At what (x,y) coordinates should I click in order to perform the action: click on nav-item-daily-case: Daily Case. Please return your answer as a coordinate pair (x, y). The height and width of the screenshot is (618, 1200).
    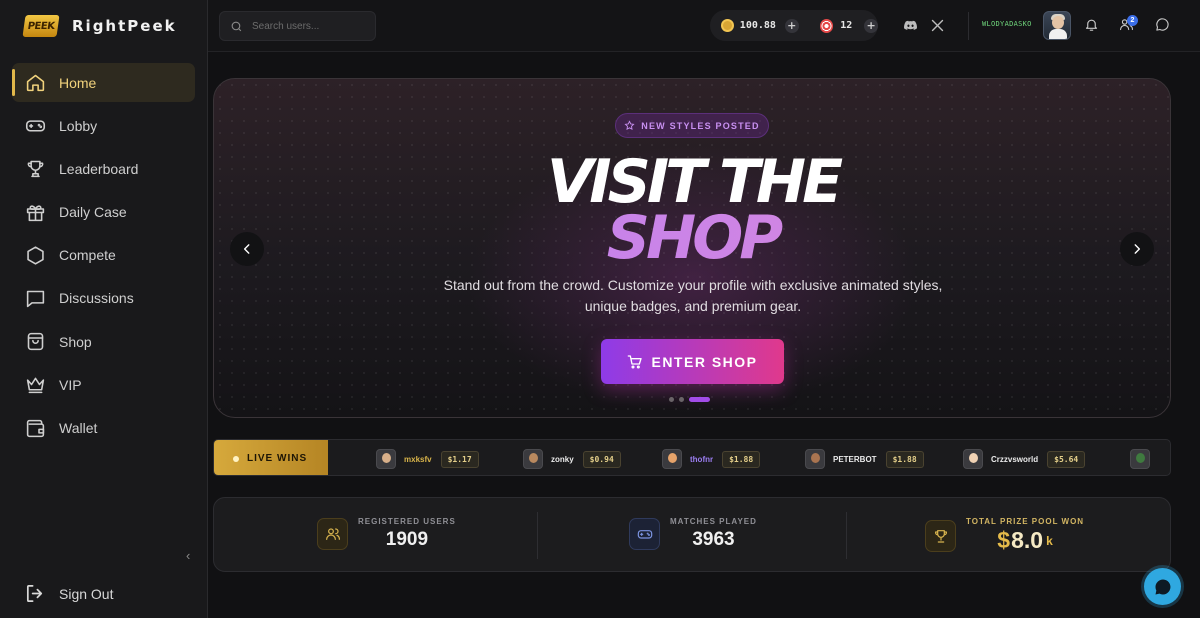
    Looking at the image, I should click on (103, 212).